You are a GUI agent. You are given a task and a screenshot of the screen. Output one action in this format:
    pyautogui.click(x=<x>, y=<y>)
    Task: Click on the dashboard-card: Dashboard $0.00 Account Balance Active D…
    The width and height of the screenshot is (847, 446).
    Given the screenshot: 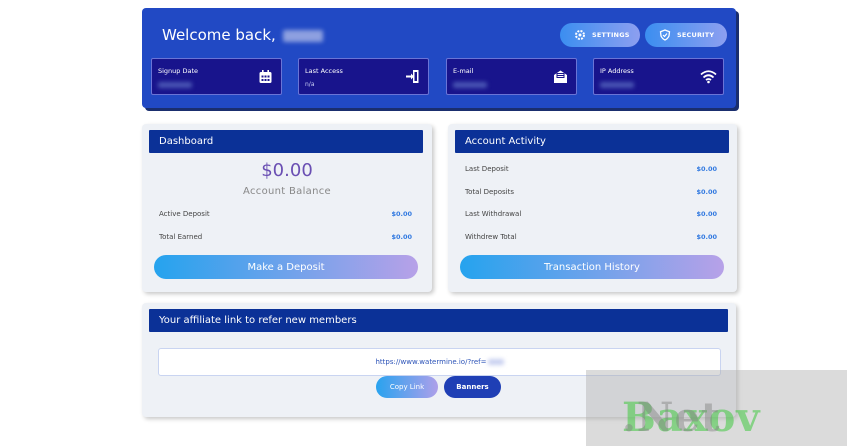 What is the action you would take?
    pyautogui.click(x=287, y=208)
    